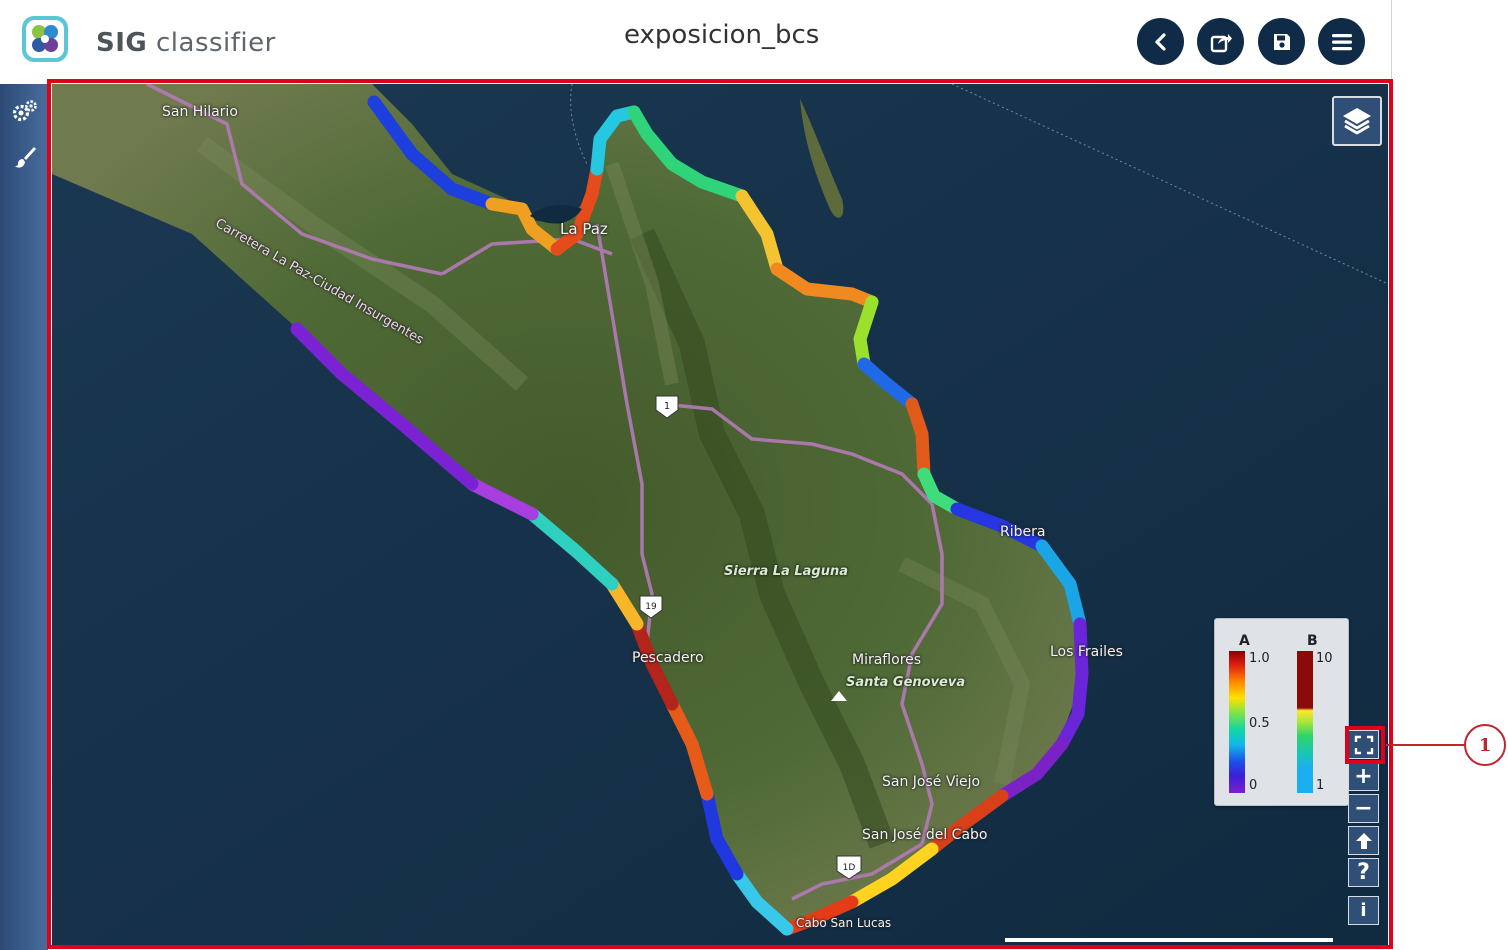 The height and width of the screenshot is (950, 1508). Describe the element at coordinates (1425, 745) in the screenshot. I see `callout-leader-line` at that location.